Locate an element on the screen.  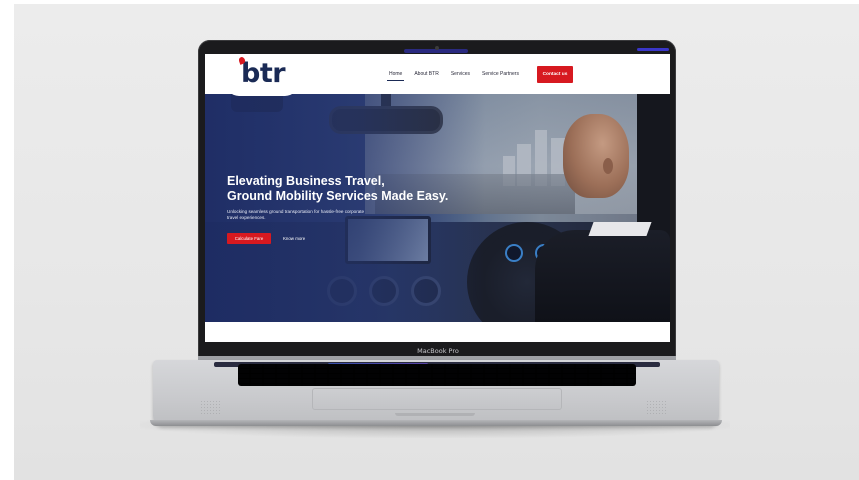
keyboard is located at coordinates (437, 375).